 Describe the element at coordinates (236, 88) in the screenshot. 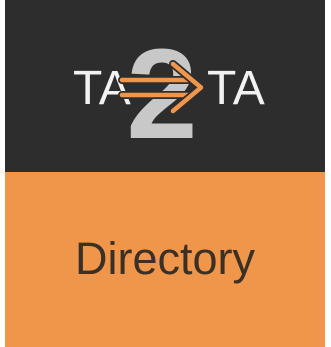

I see `logo-right-text: TA` at that location.